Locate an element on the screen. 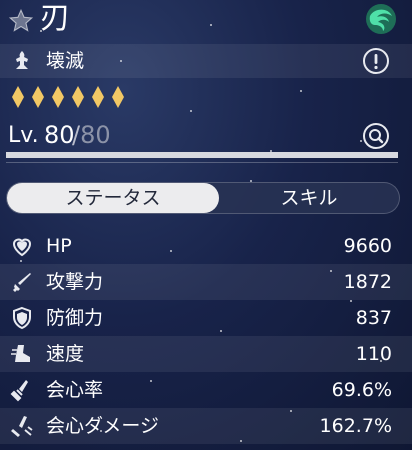 The height and width of the screenshot is (450, 412). stat-label: HP is located at coordinates (59, 246).